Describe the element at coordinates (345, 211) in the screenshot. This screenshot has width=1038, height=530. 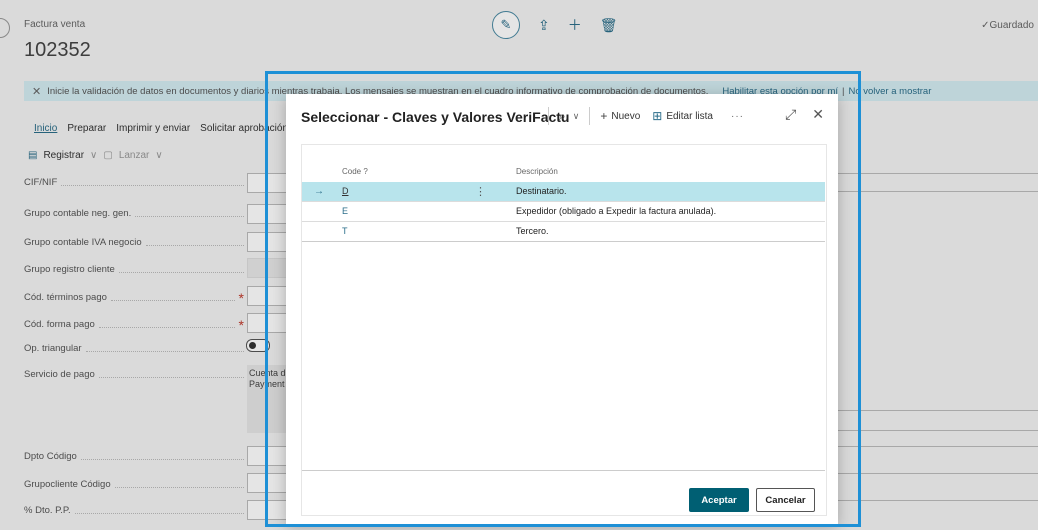
I see `row-code: E` at that location.